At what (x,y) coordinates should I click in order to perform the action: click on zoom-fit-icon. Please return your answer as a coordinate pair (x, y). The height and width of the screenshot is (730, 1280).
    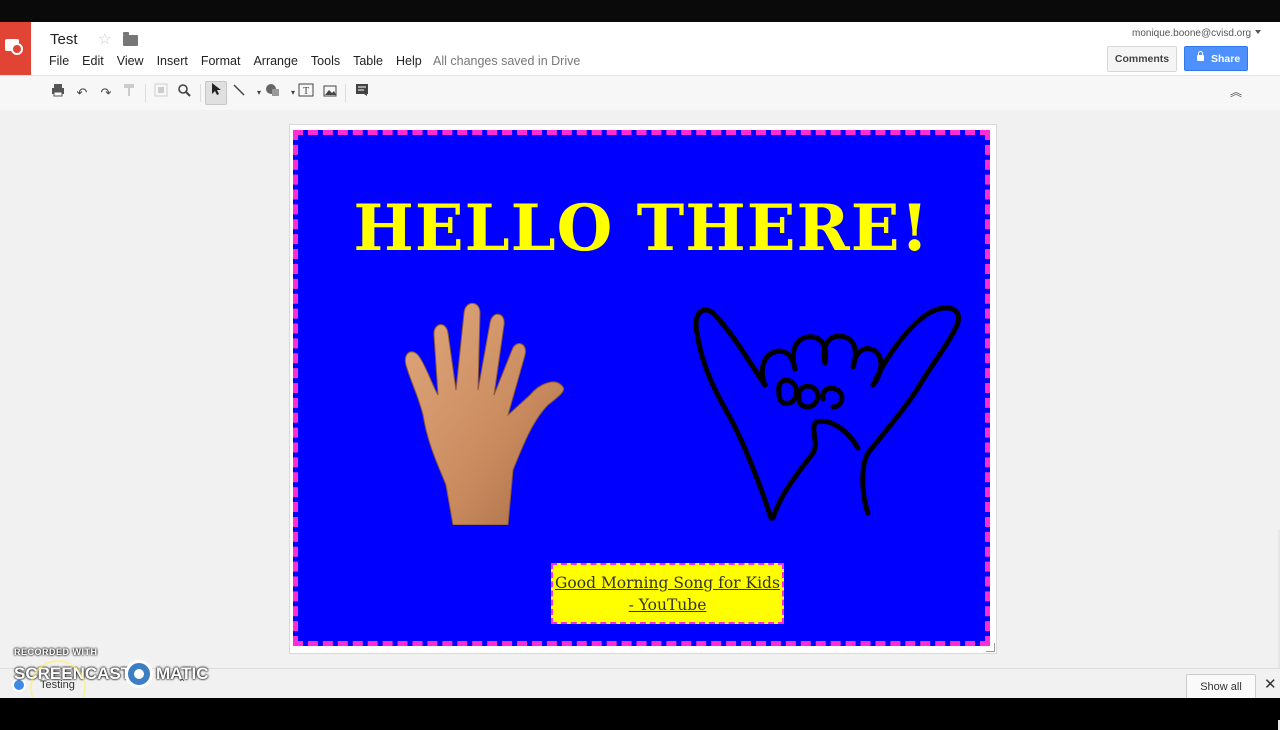
    Looking at the image, I should click on (161, 93).